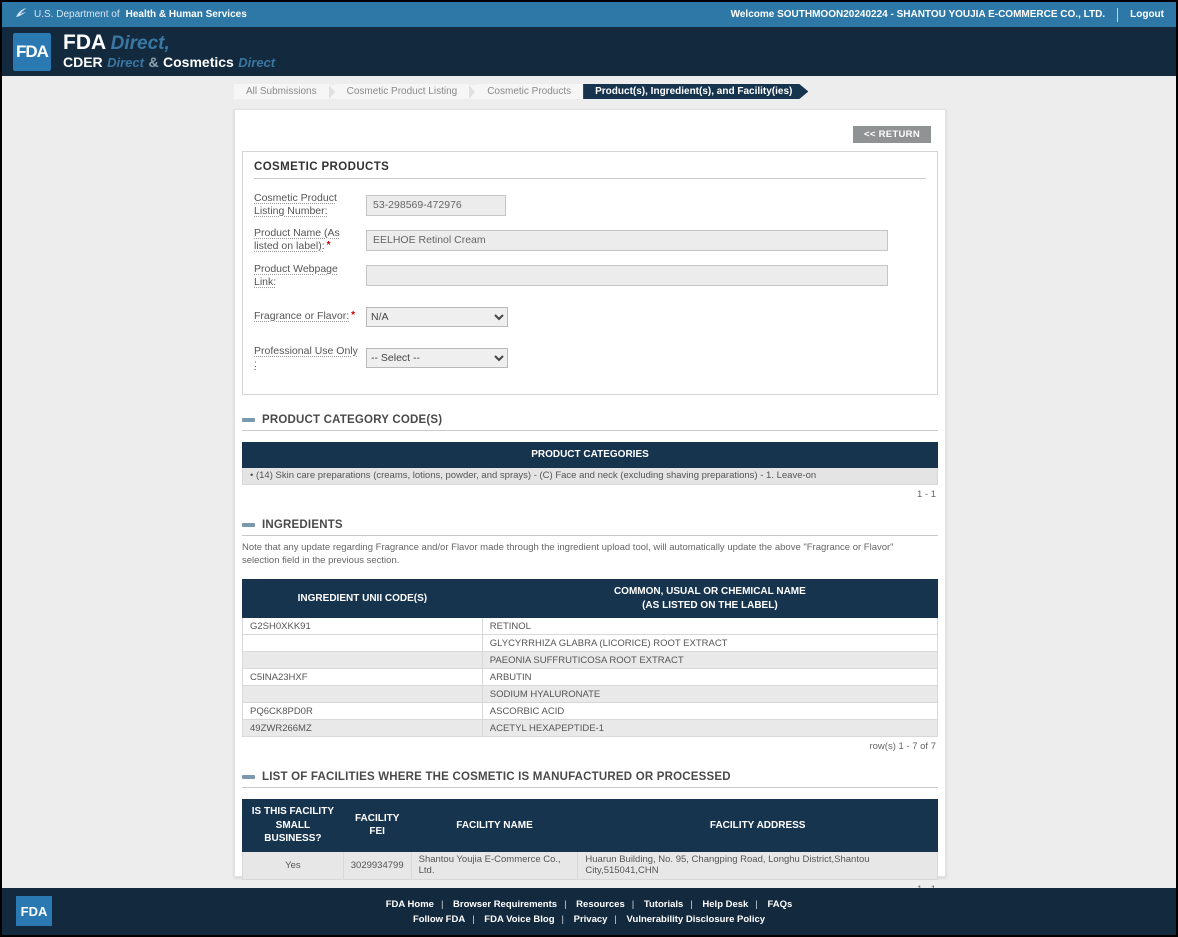 This screenshot has width=1178, height=937. I want to click on hhs-dept-name: Health & Human Services, so click(186, 14).